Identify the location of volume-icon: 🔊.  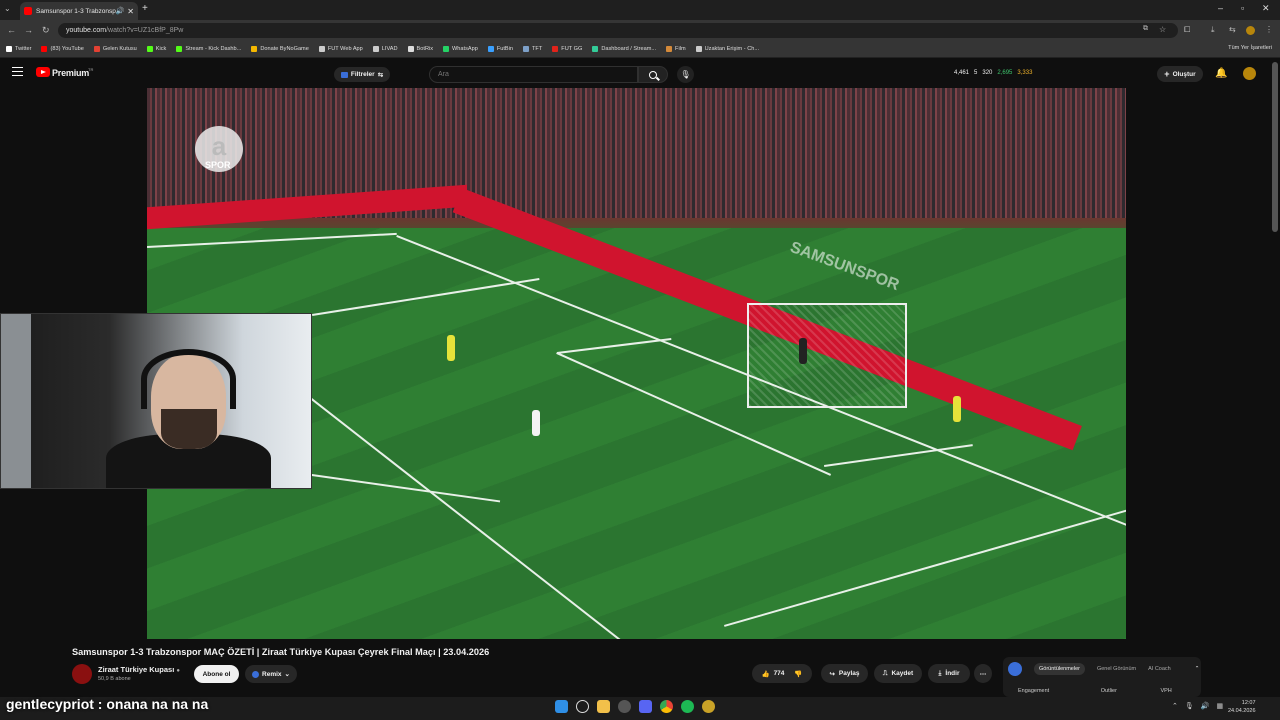
(1205, 706).